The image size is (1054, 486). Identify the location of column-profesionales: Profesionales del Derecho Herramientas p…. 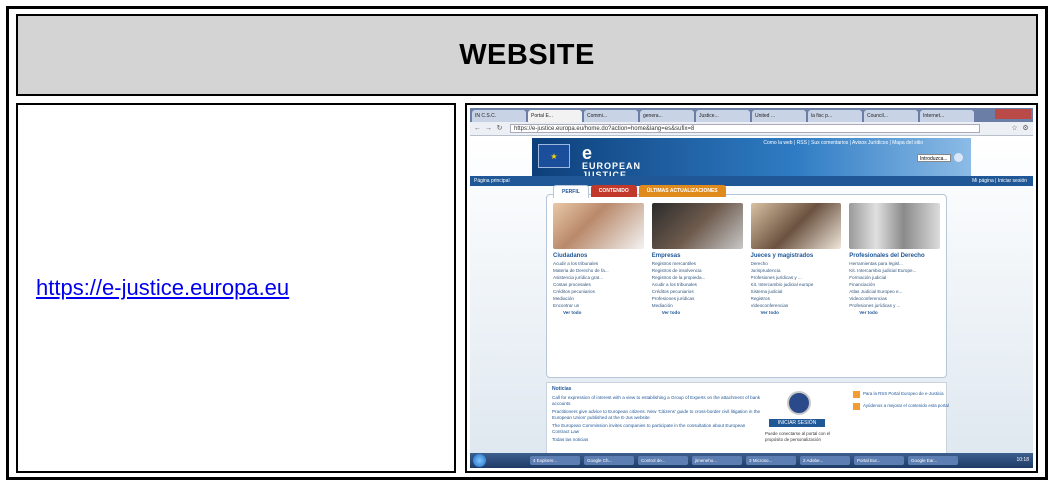
(894, 287).